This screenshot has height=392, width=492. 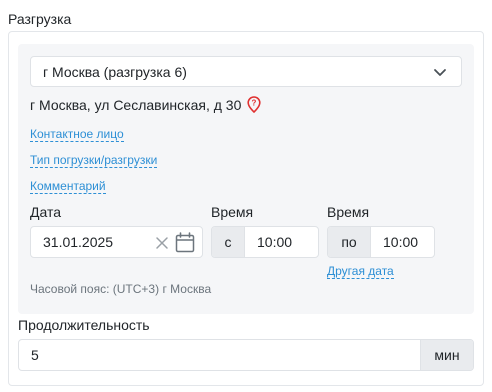 I want to click on map-pin-icon: ?, so click(x=254, y=104).